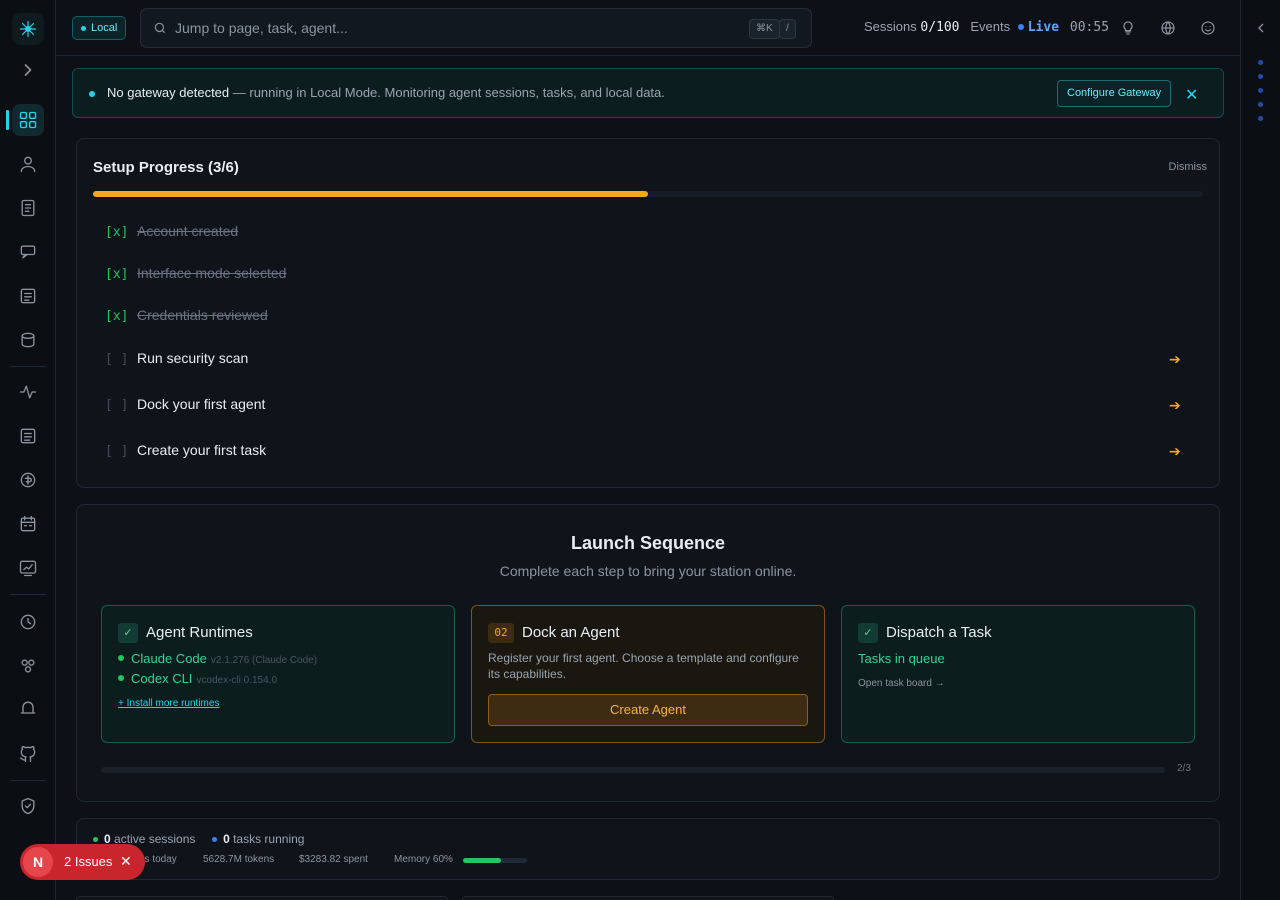 This screenshot has width=1280, height=900. Describe the element at coordinates (571, 632) in the screenshot. I see `step-title: Dock an Agent` at that location.